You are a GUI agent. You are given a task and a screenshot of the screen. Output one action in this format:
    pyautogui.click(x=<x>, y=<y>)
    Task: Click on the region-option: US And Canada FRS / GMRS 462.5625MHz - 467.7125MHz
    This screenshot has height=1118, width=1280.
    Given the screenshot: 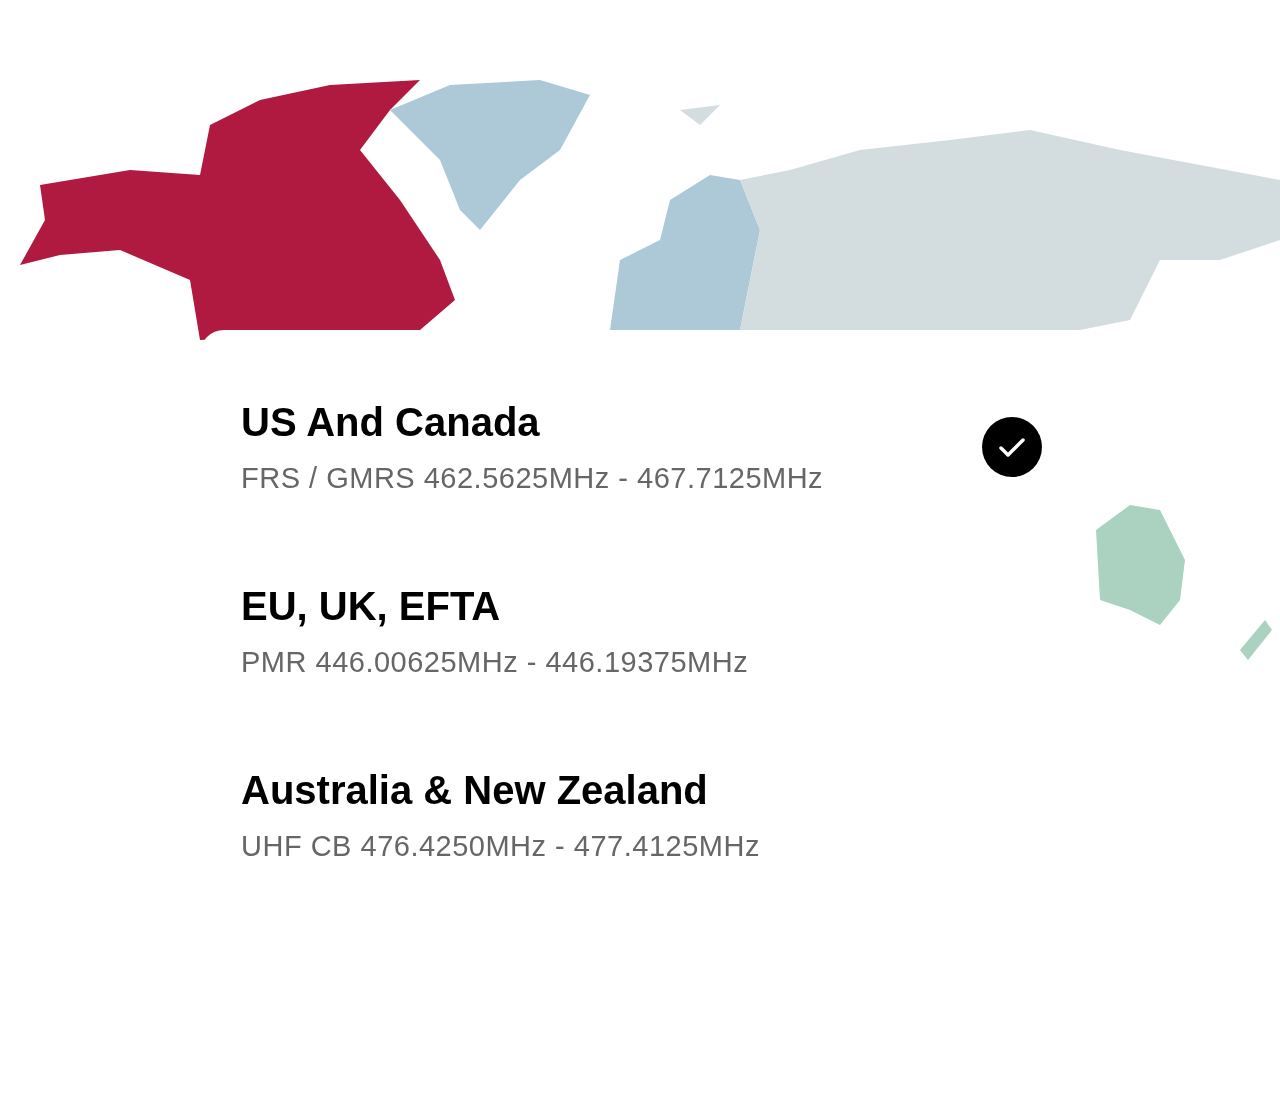 What is the action you would take?
    pyautogui.click(x=641, y=447)
    